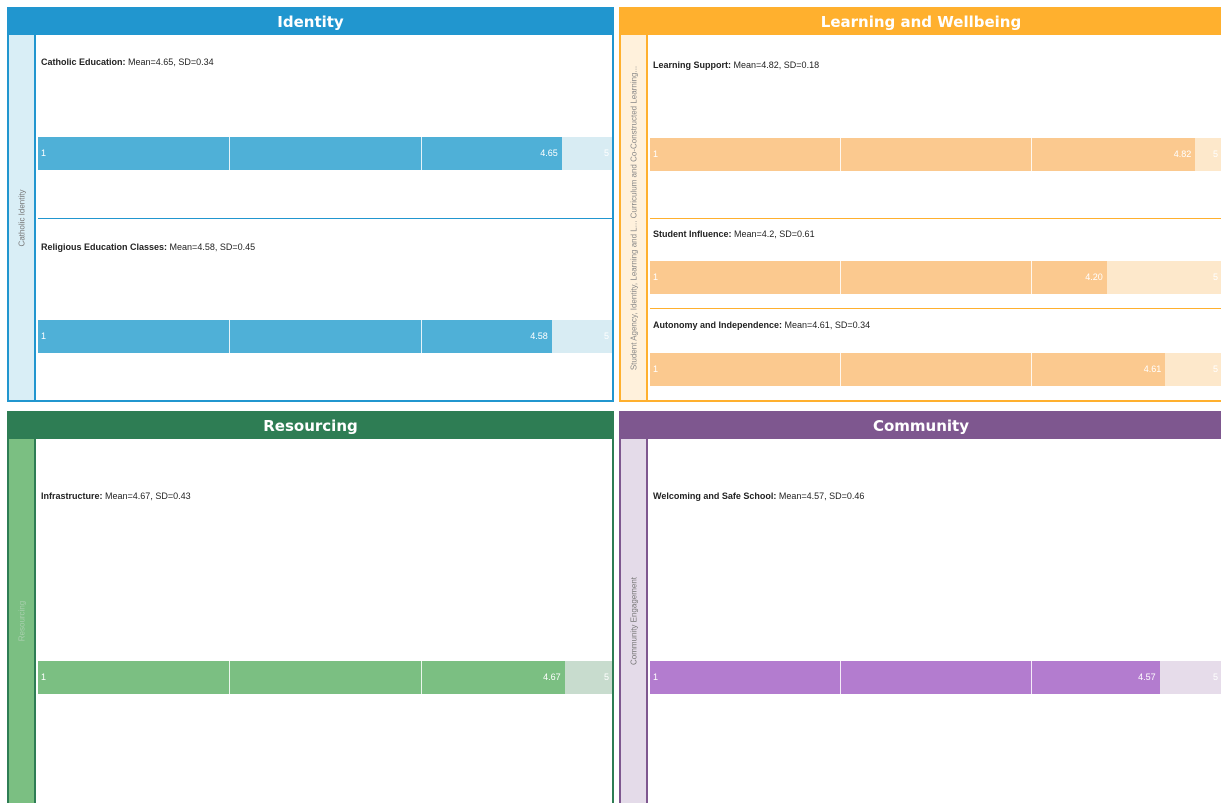 This screenshot has height=803, width=1221. What do you see at coordinates (104, 247) in the screenshot?
I see `religious-education-name: Religious Education Classes:` at bounding box center [104, 247].